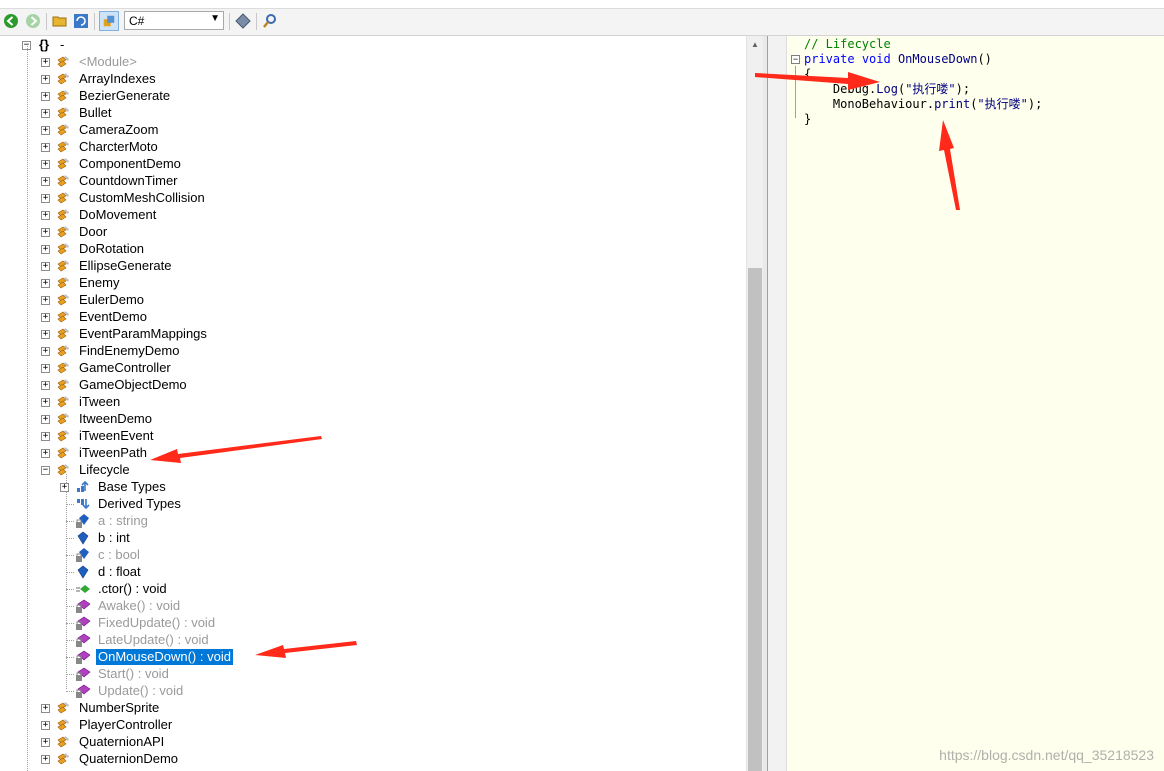 The width and height of the screenshot is (1164, 771). Describe the element at coordinates (11, 21) in the screenshot. I see `back-icon` at that location.